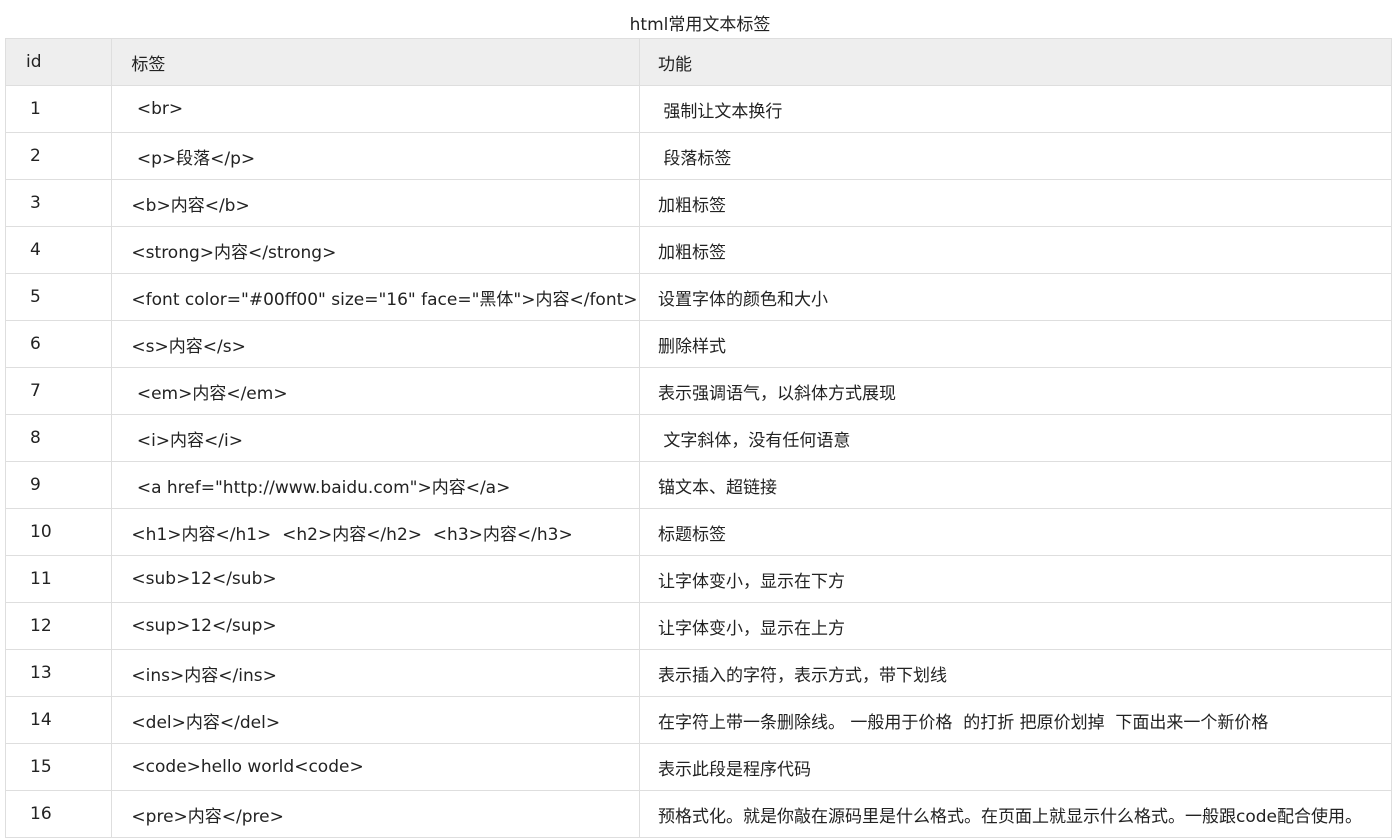 Image resolution: width=1392 pixels, height=838 pixels. Describe the element at coordinates (375, 250) in the screenshot. I see `cell-tag: <strong>内容</strong>` at that location.